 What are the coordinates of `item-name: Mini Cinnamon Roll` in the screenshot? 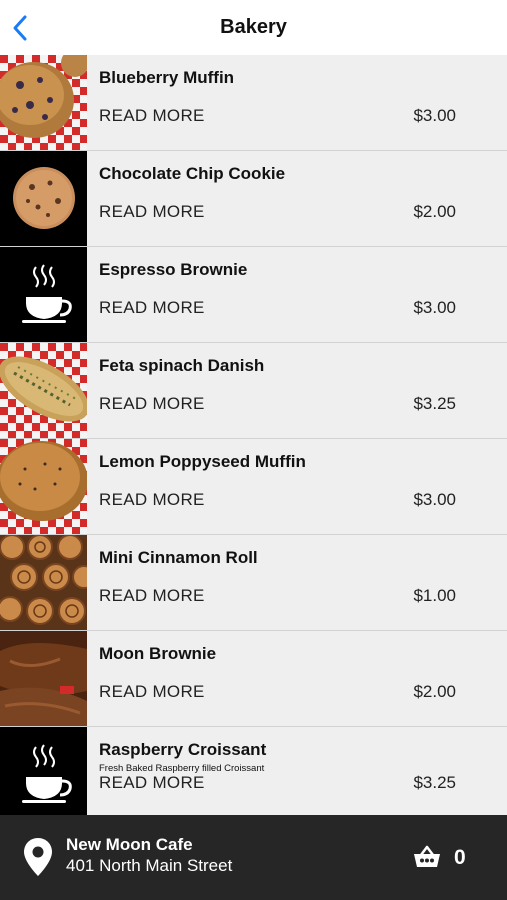 It's located at (178, 557).